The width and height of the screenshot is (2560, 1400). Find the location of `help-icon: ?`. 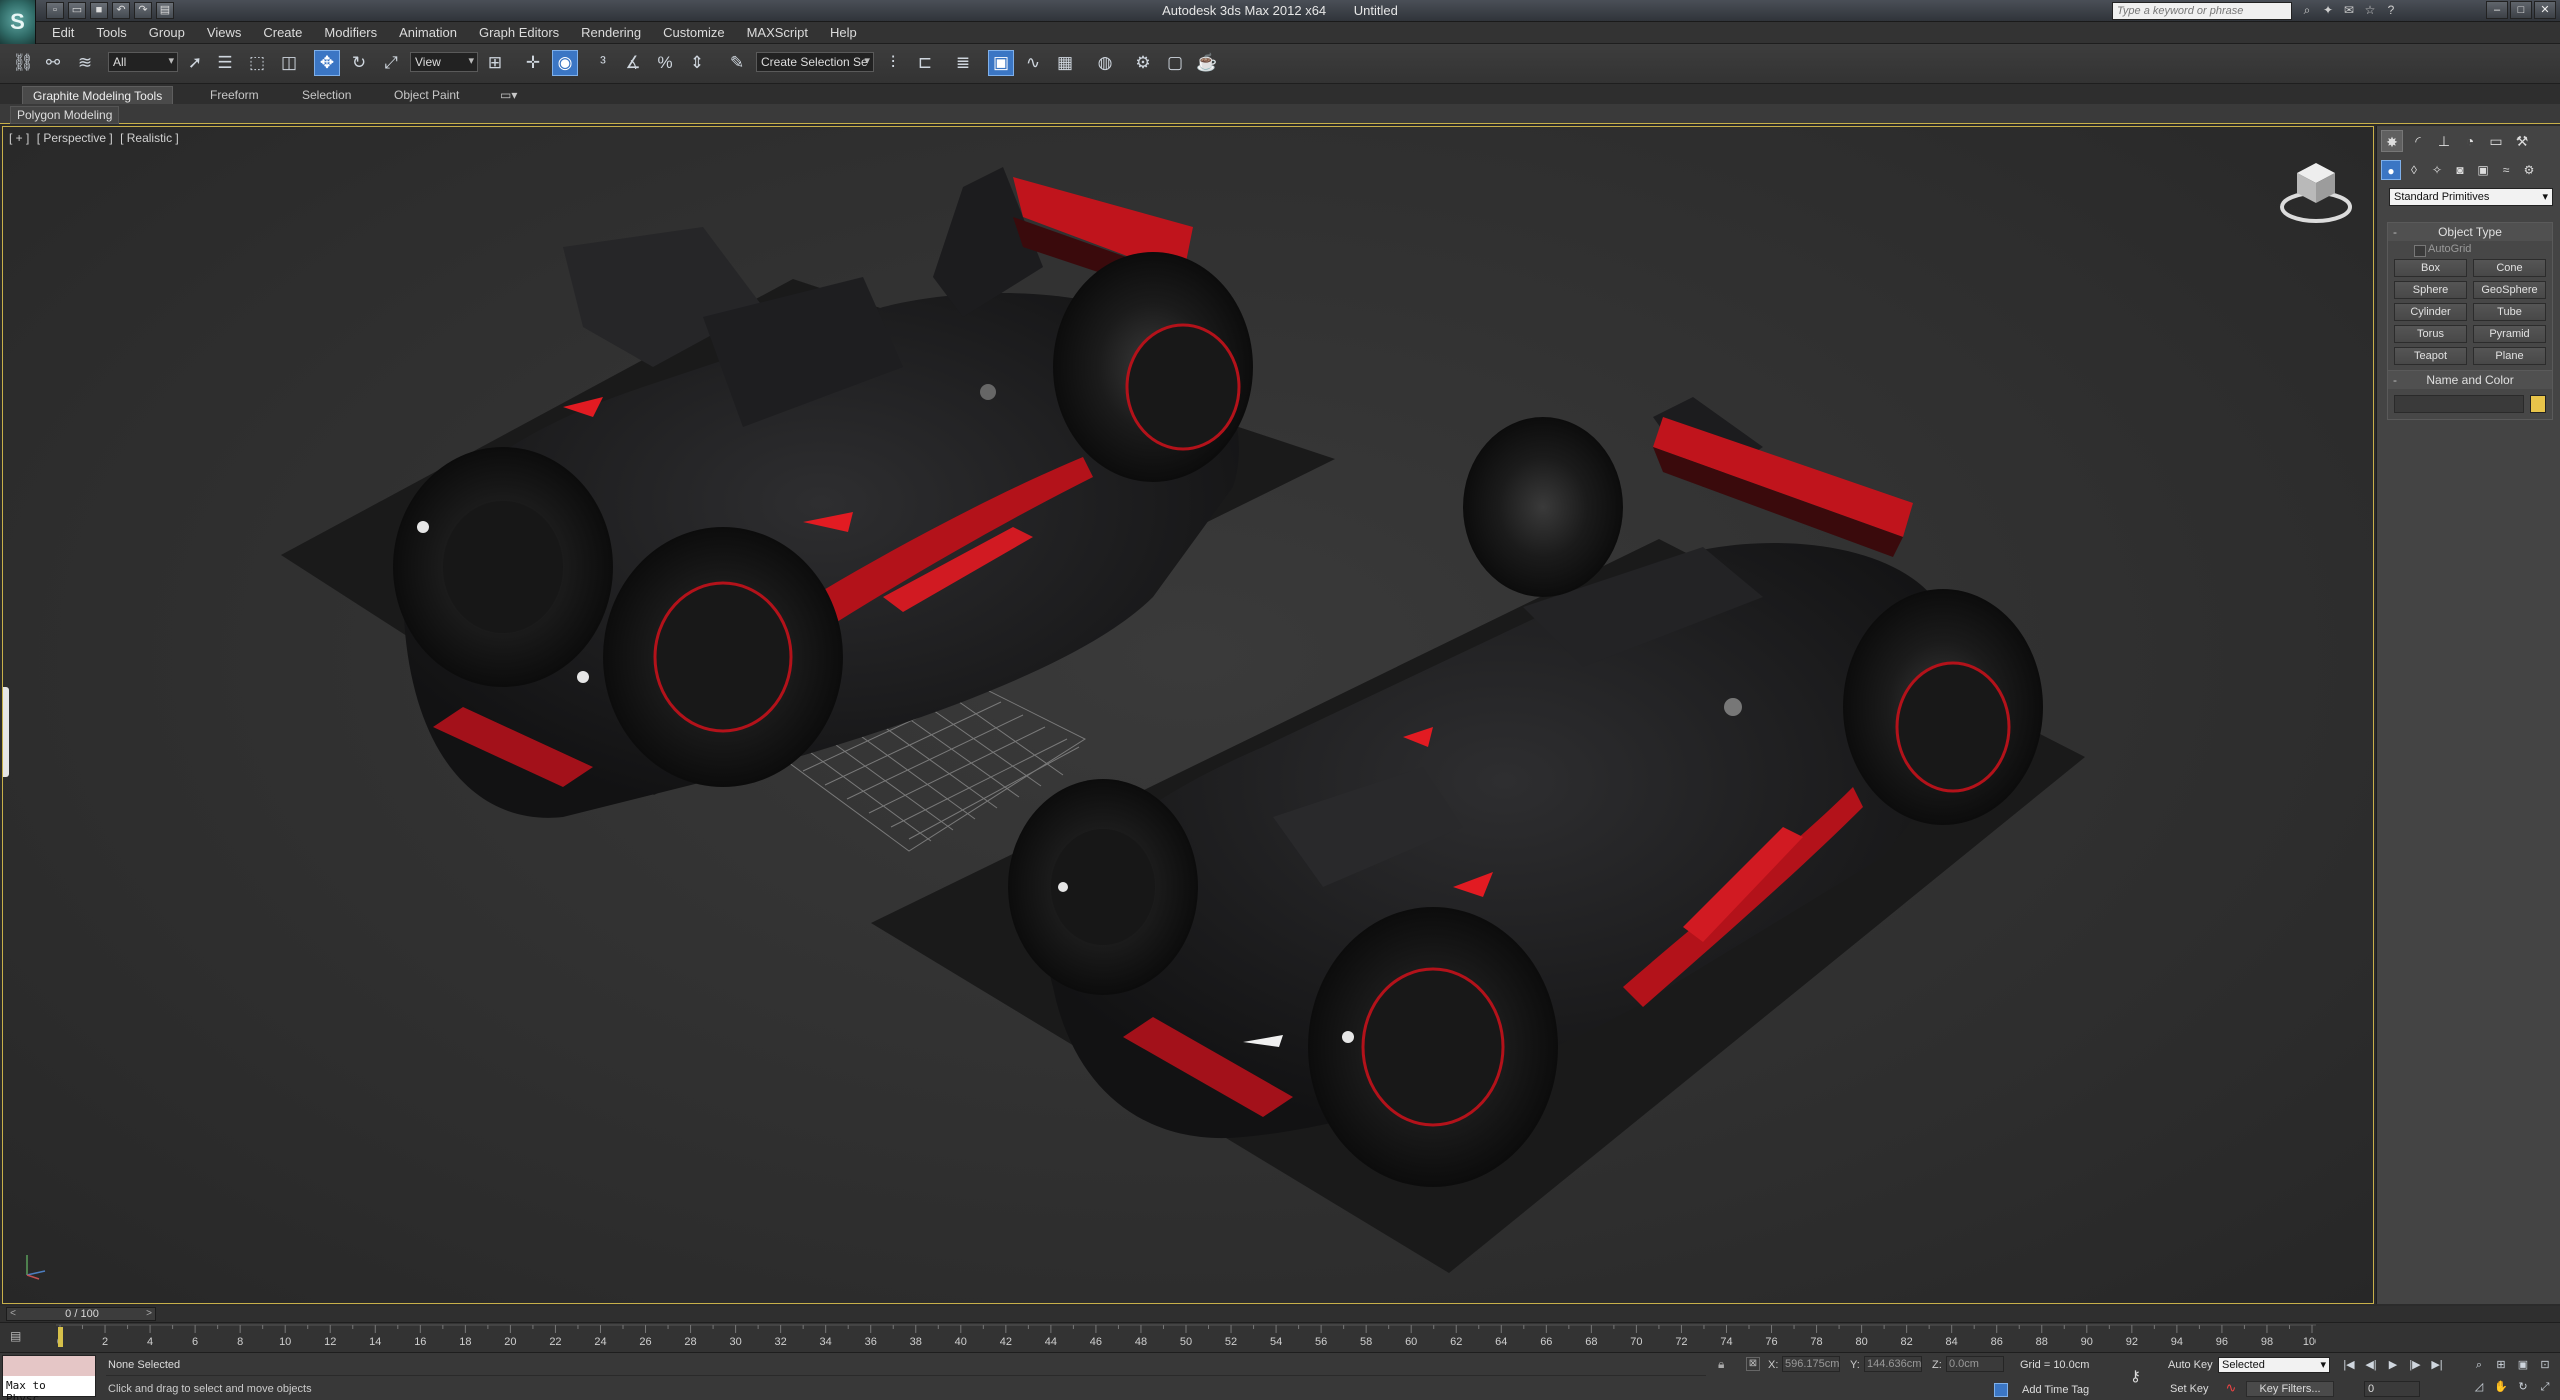

help-icon: ? is located at coordinates (2391, 10).